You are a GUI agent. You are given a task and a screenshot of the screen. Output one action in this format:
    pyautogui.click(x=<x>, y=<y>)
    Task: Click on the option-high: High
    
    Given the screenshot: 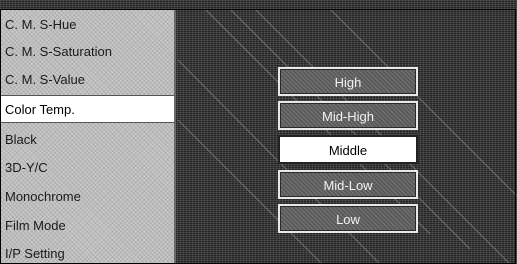 What is the action you would take?
    pyautogui.click(x=348, y=81)
    